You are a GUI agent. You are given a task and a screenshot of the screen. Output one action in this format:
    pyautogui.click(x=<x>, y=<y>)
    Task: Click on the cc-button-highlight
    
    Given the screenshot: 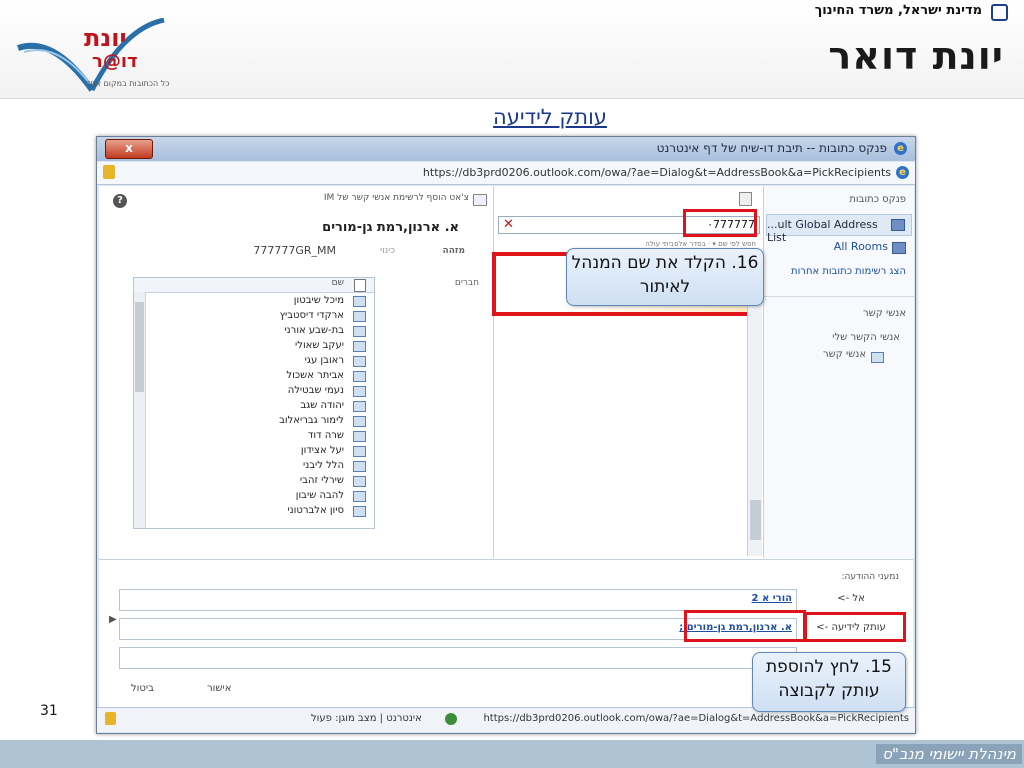 What is the action you would take?
    pyautogui.click(x=855, y=627)
    